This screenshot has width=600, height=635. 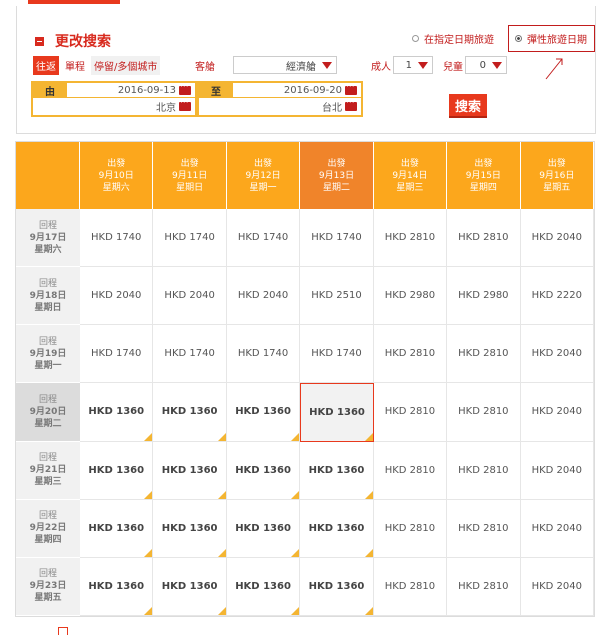 I want to click on cabin-select: 經濟艙, so click(x=285, y=65).